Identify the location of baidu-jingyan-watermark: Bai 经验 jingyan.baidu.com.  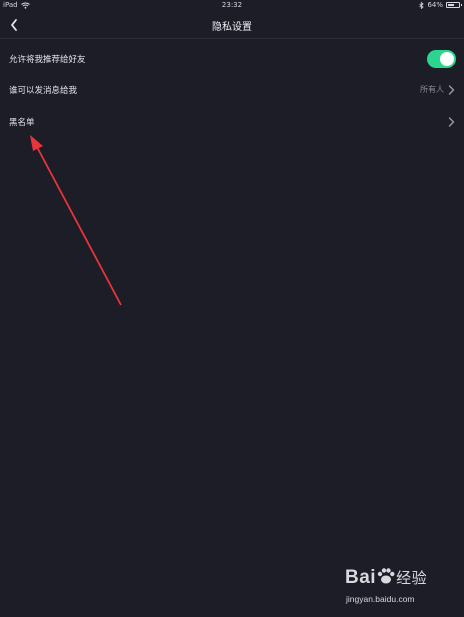
(402, 585).